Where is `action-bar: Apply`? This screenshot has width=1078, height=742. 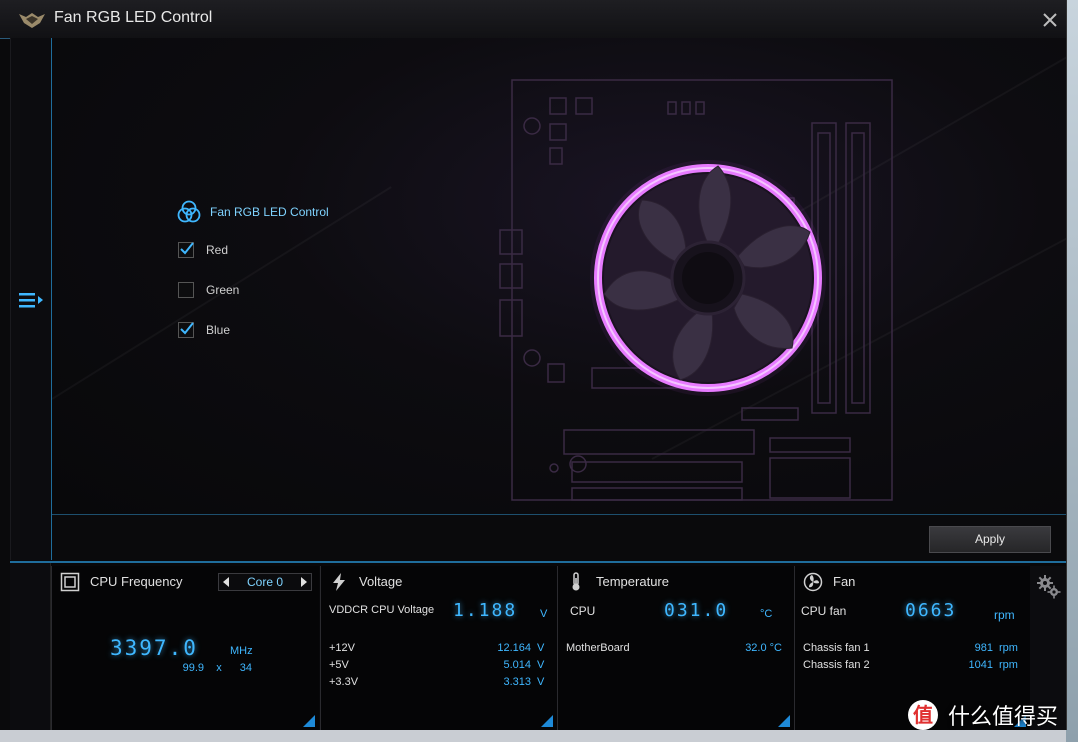 action-bar: Apply is located at coordinates (559, 537).